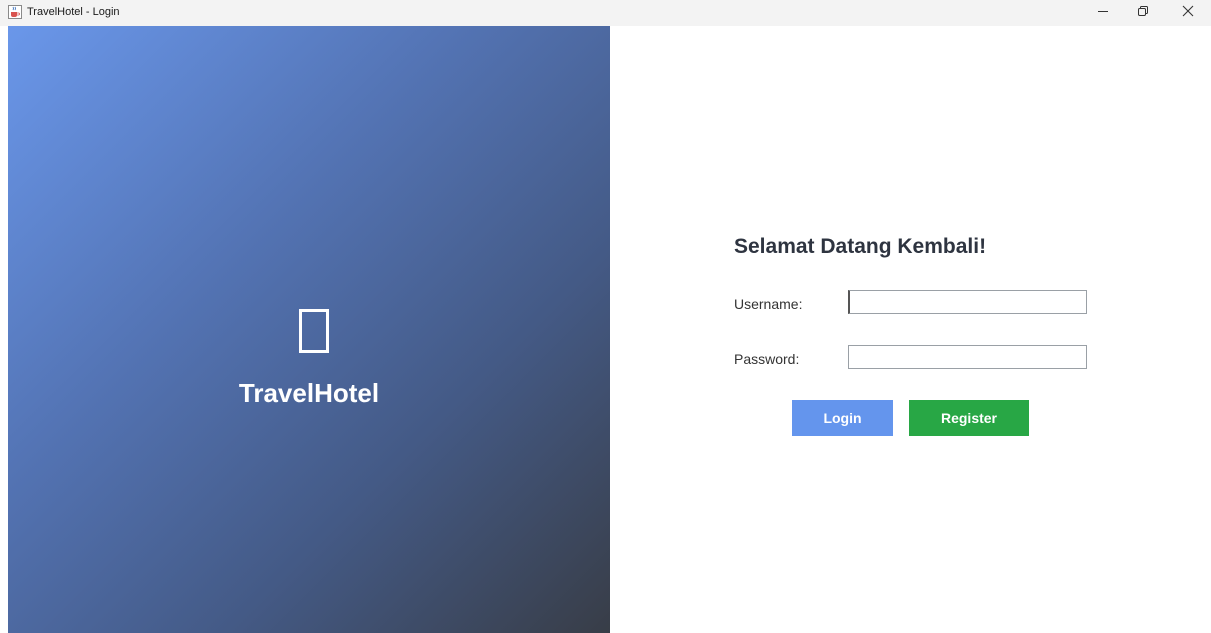 Image resolution: width=1211 pixels, height=633 pixels. I want to click on username-input, so click(967, 302).